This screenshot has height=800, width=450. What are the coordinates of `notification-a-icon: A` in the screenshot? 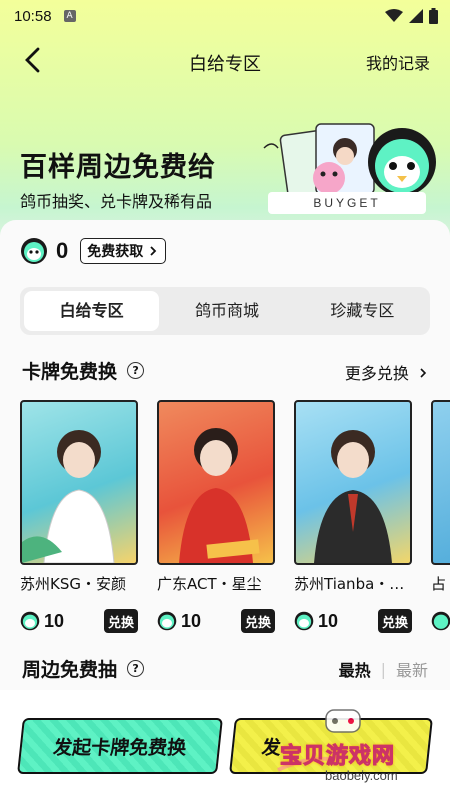 It's located at (69, 16).